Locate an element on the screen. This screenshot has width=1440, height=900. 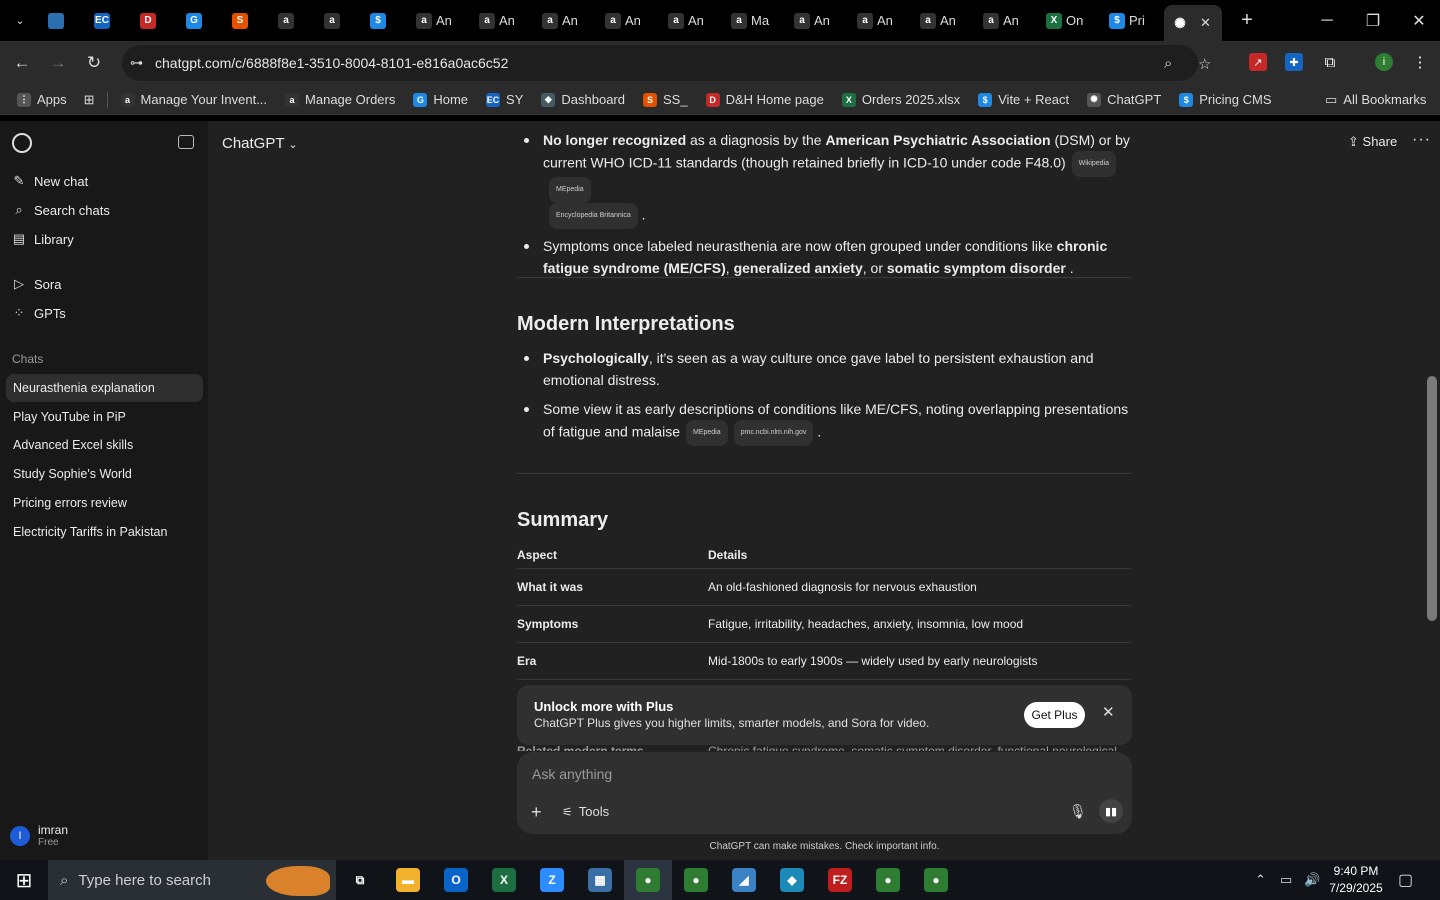
bookmark-item: S SS_ is located at coordinates (665, 99).